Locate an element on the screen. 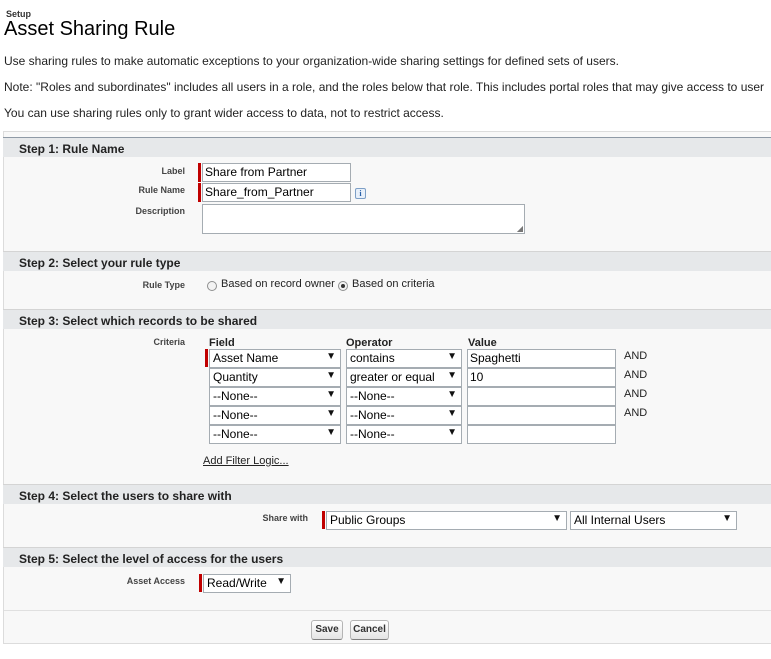 The width and height of the screenshot is (771, 659). column-header-field: Field is located at coordinates (222, 343).